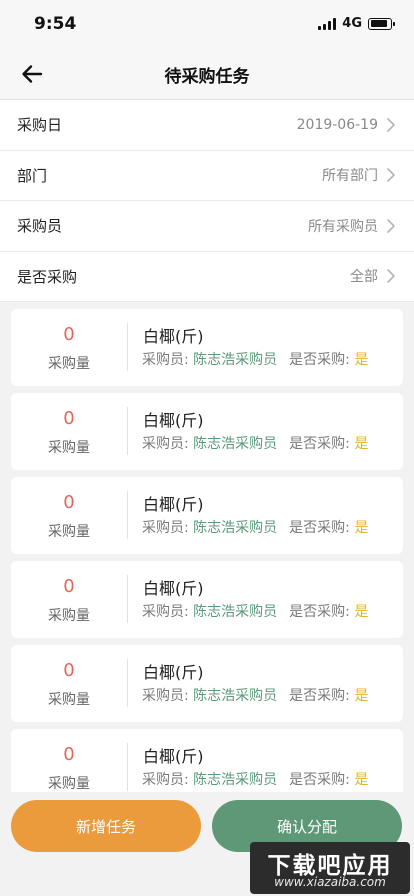 The height and width of the screenshot is (896, 414). What do you see at coordinates (343, 226) in the screenshot?
I see `filter-value: 所有采购员` at bounding box center [343, 226].